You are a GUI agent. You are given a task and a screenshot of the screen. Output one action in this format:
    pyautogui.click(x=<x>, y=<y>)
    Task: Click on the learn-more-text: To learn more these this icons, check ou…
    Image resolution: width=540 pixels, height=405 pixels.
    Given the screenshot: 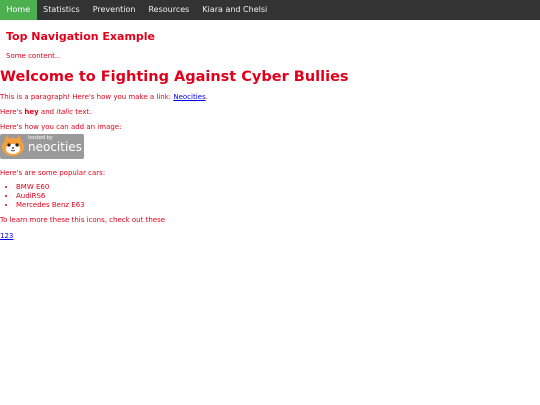 What is the action you would take?
    pyautogui.click(x=83, y=220)
    